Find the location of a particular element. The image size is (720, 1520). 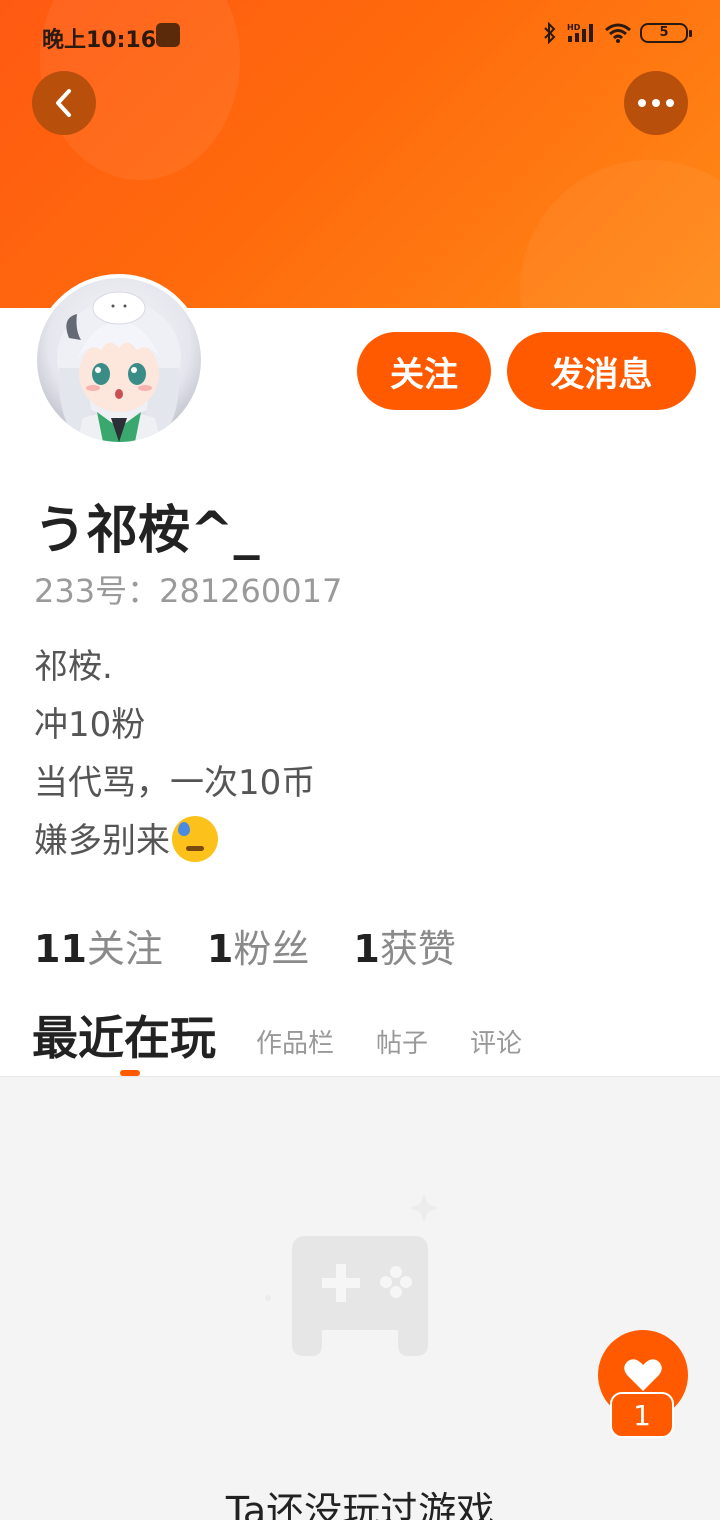

bio-line: 冲10粉 is located at coordinates (90, 725).